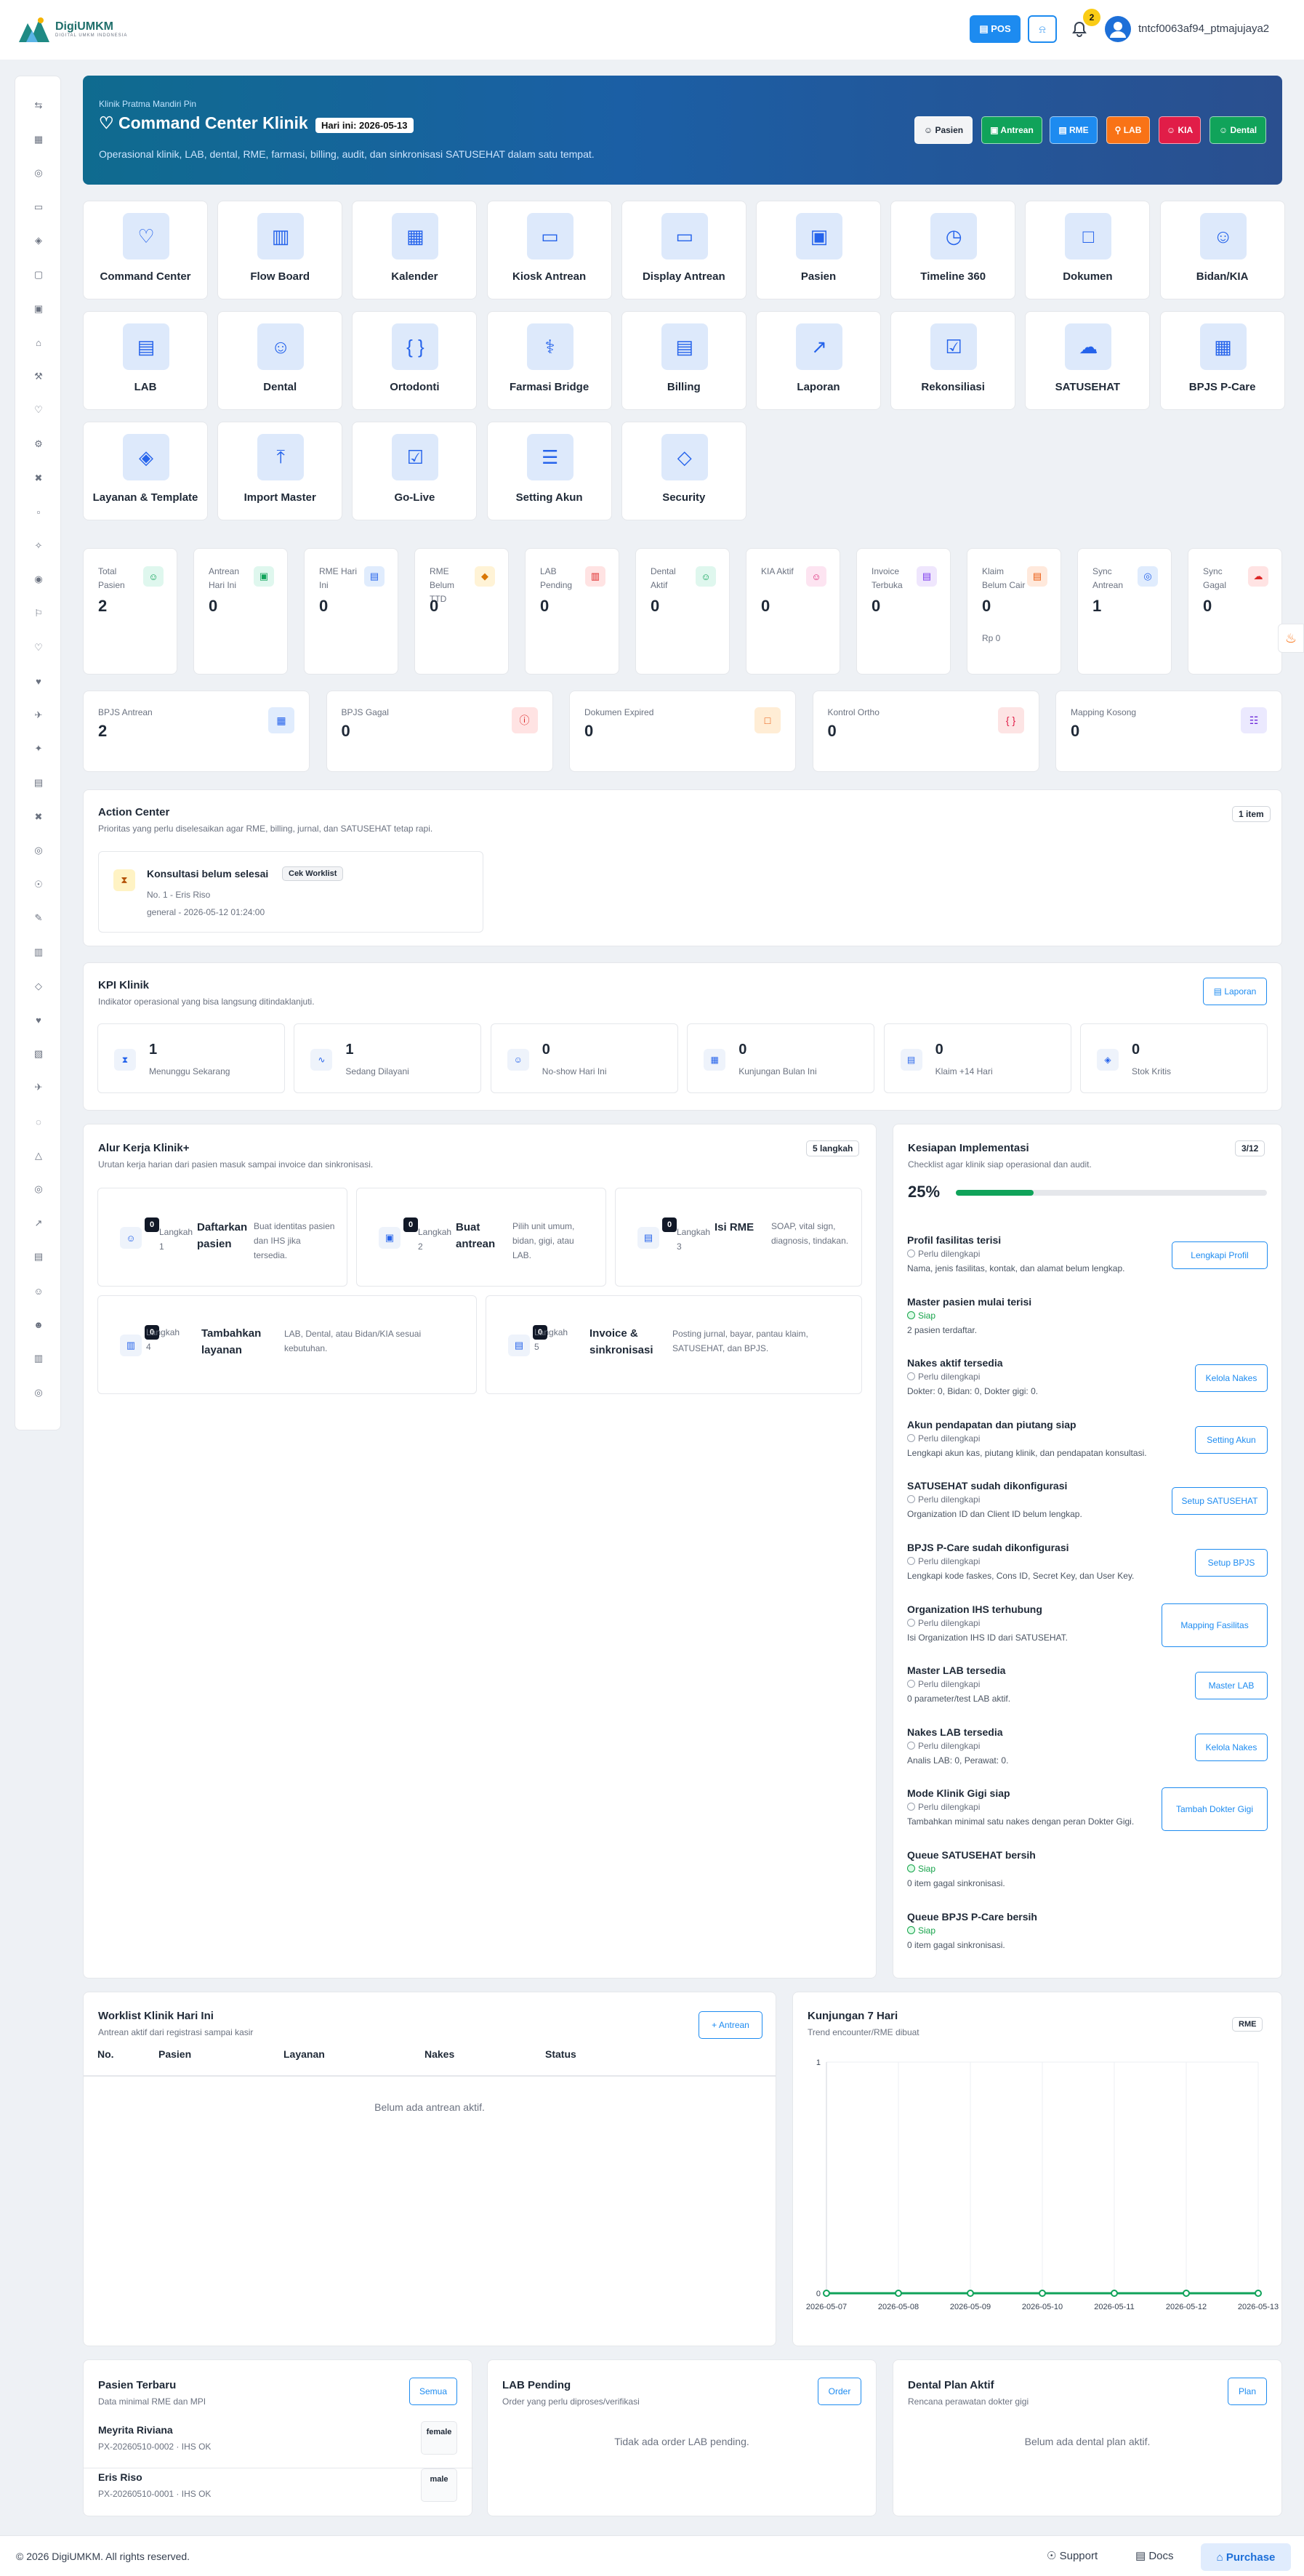 Image resolution: width=1304 pixels, height=2576 pixels. Describe the element at coordinates (1088, 250) in the screenshot. I see `tile-dokumen: □ Dokumen` at that location.